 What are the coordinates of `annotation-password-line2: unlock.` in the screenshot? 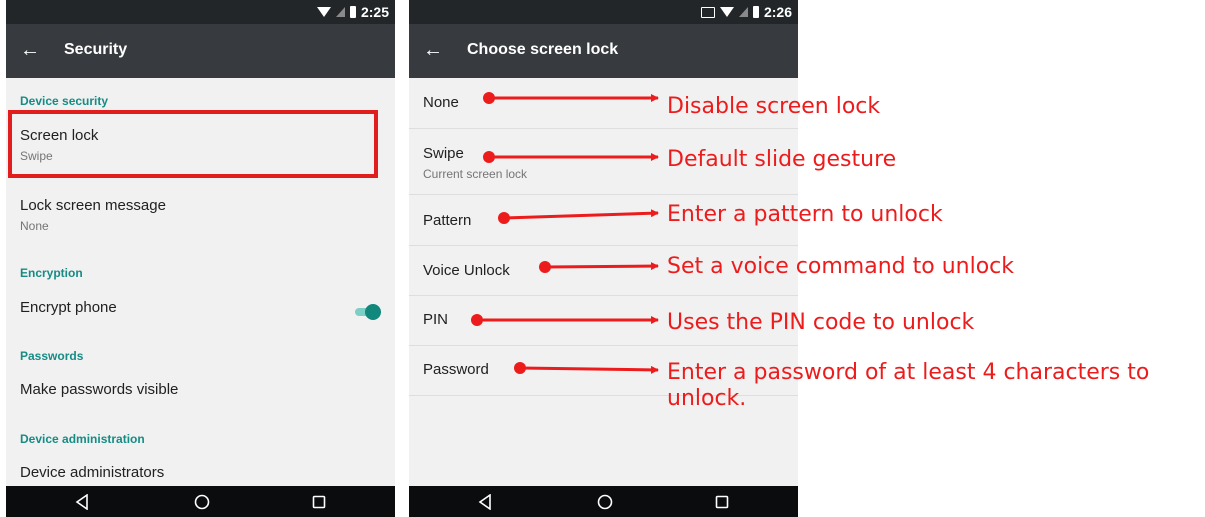 It's located at (707, 398).